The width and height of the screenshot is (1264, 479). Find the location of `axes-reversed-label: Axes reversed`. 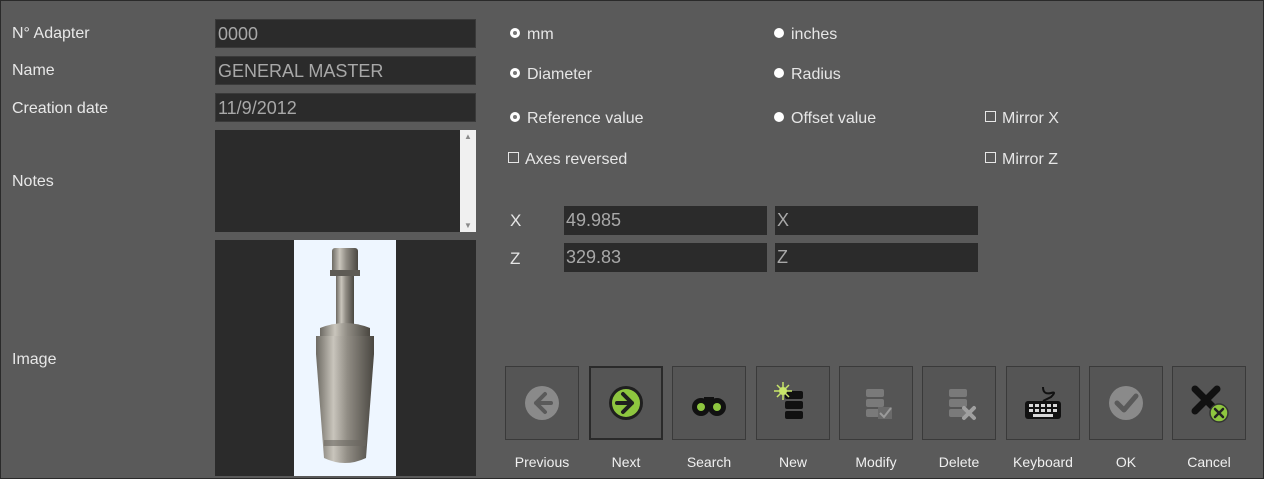

axes-reversed-label: Axes reversed is located at coordinates (576, 159).